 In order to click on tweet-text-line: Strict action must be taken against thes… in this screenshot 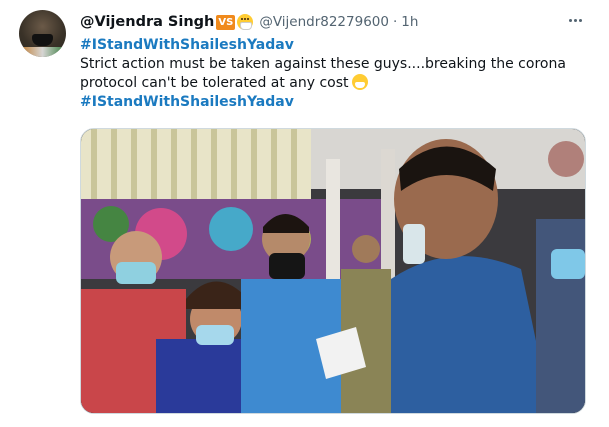, I will do `click(323, 64)`.